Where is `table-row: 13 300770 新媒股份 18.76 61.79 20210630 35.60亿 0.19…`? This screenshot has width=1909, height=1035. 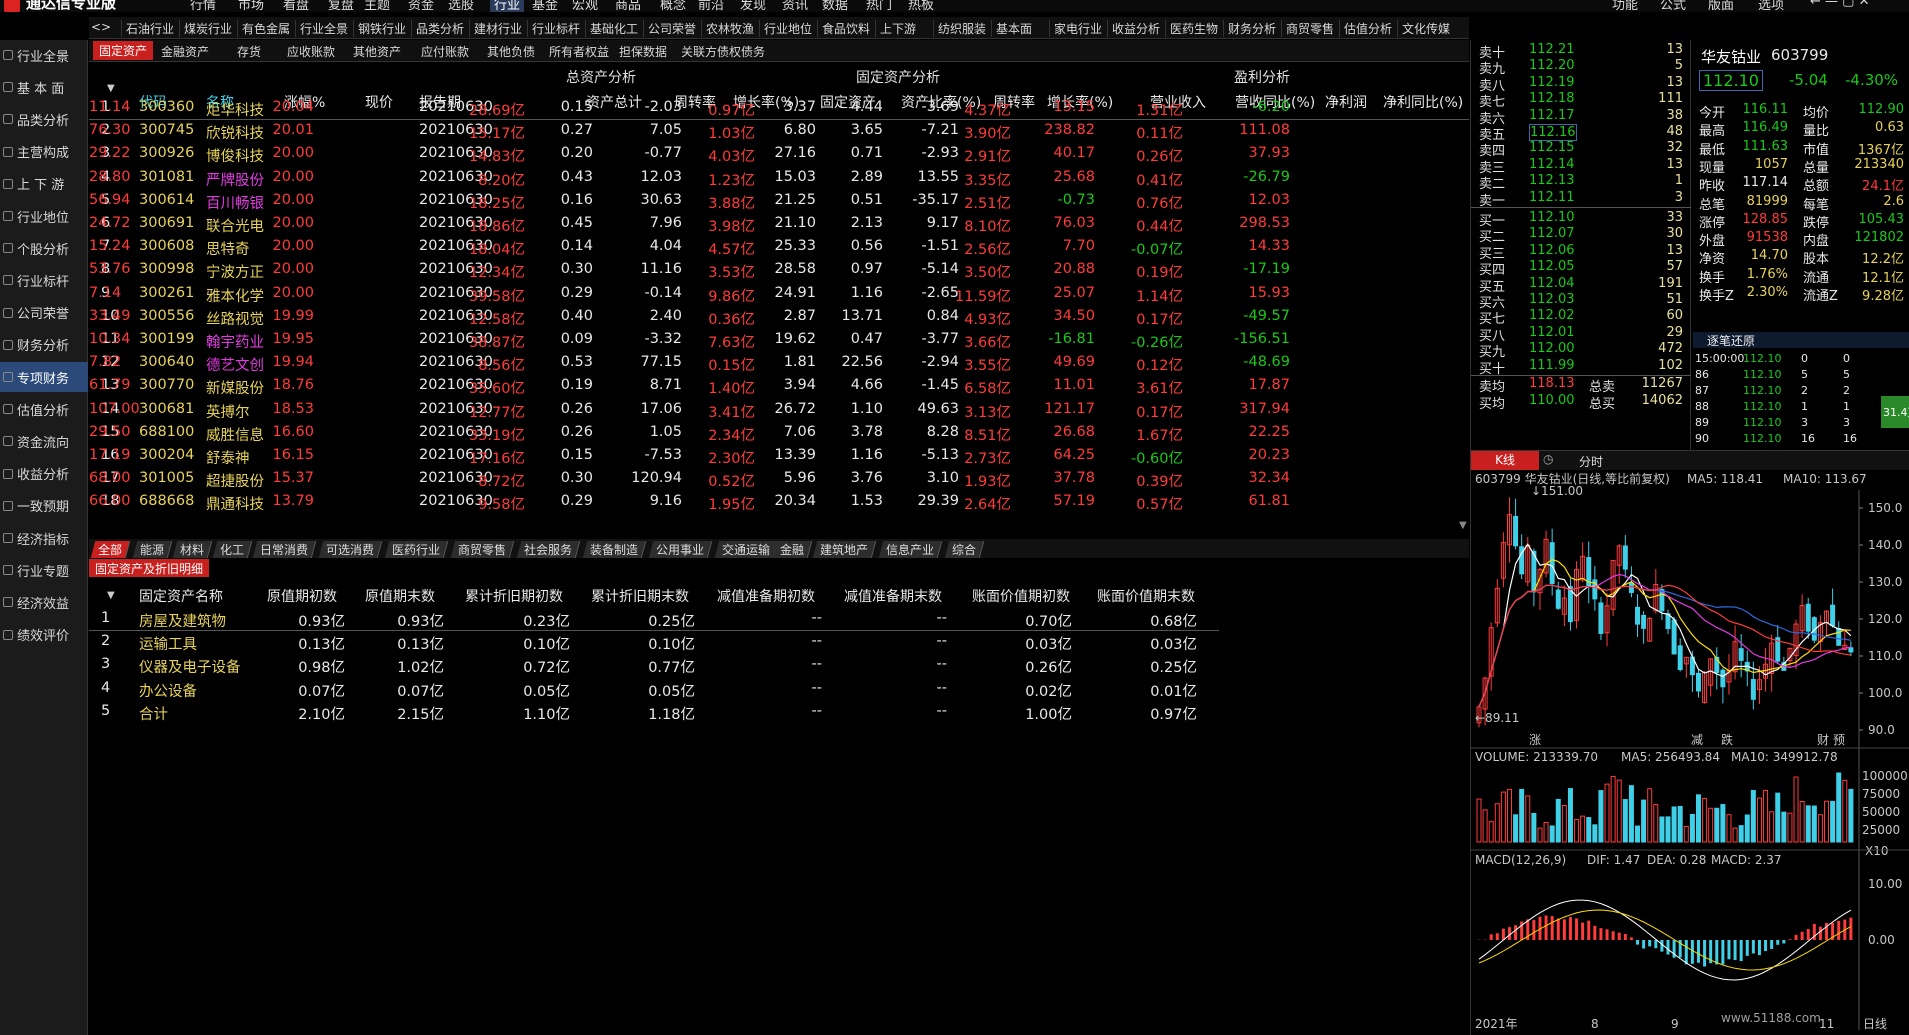 table-row: 13 300770 新媒股份 18.76 61.79 20210630 35.60亿 0.19… is located at coordinates (779, 386).